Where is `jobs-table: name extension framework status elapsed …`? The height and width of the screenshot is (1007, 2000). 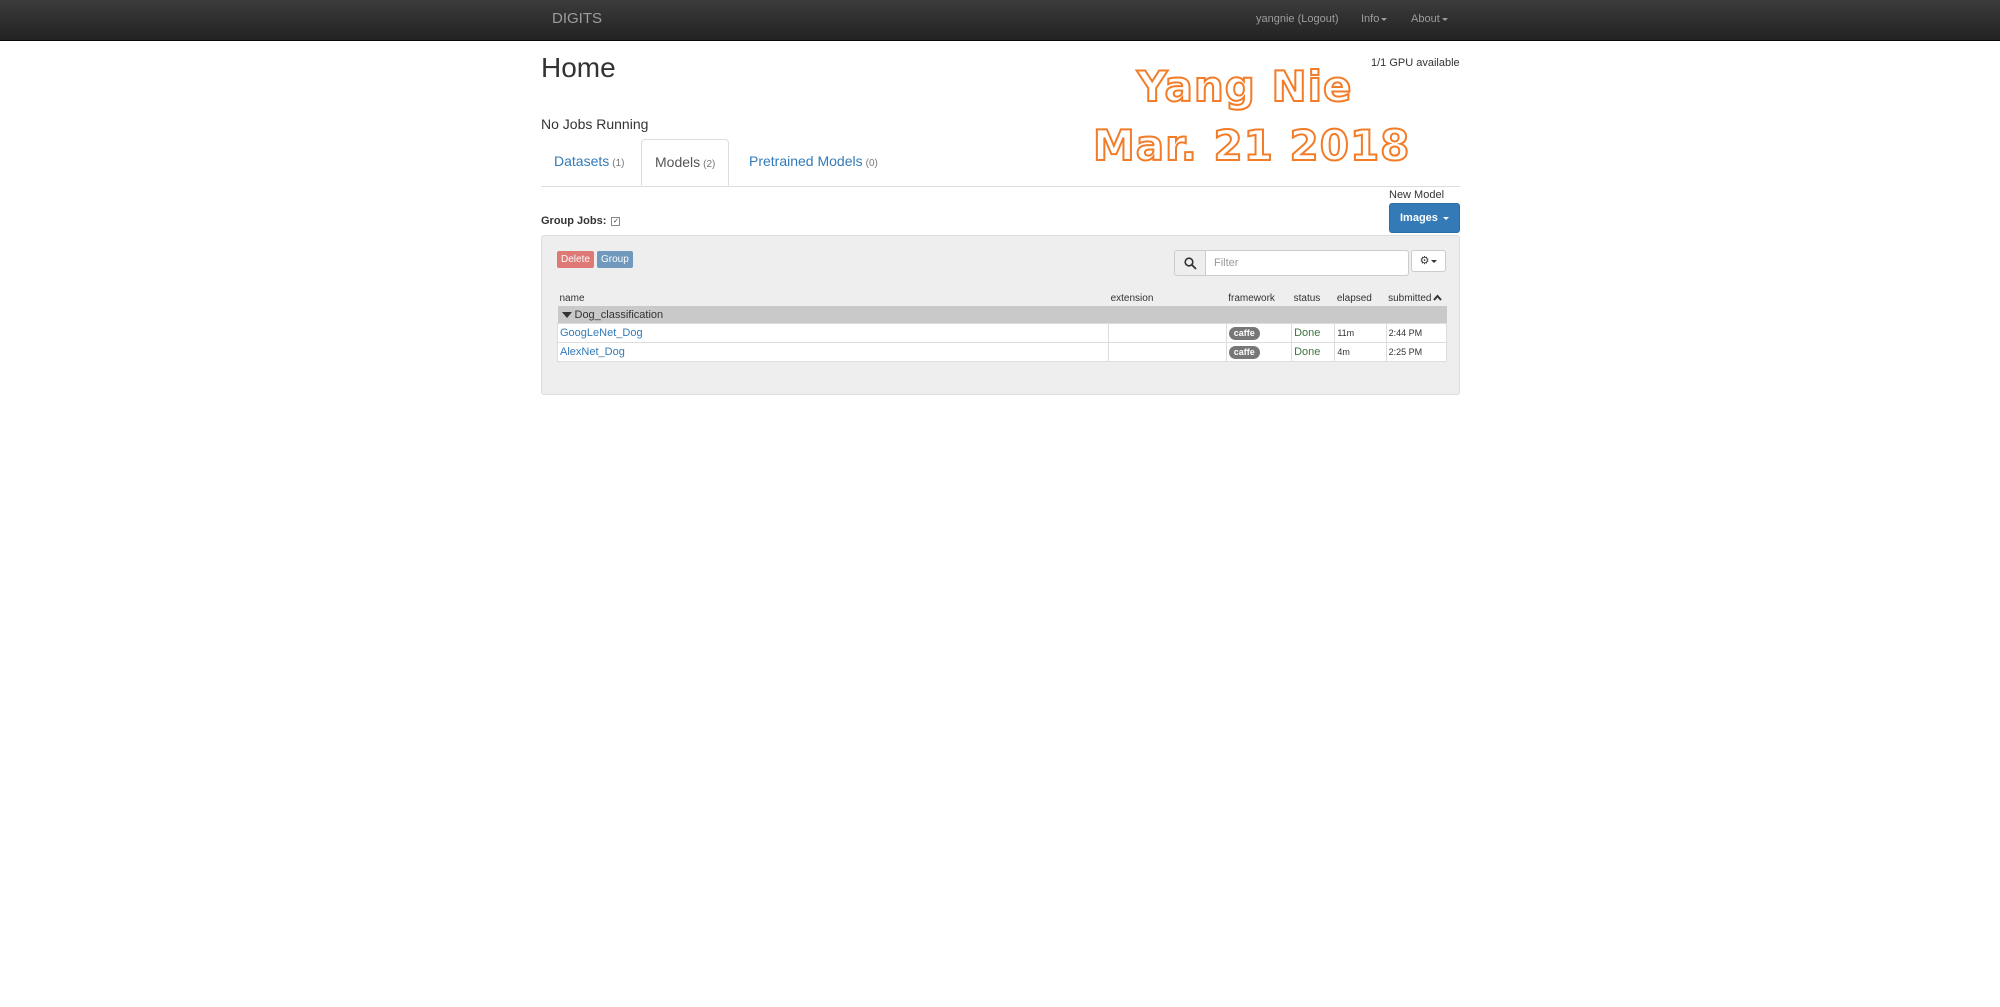 jobs-table: name extension framework status elapsed … is located at coordinates (1002, 326).